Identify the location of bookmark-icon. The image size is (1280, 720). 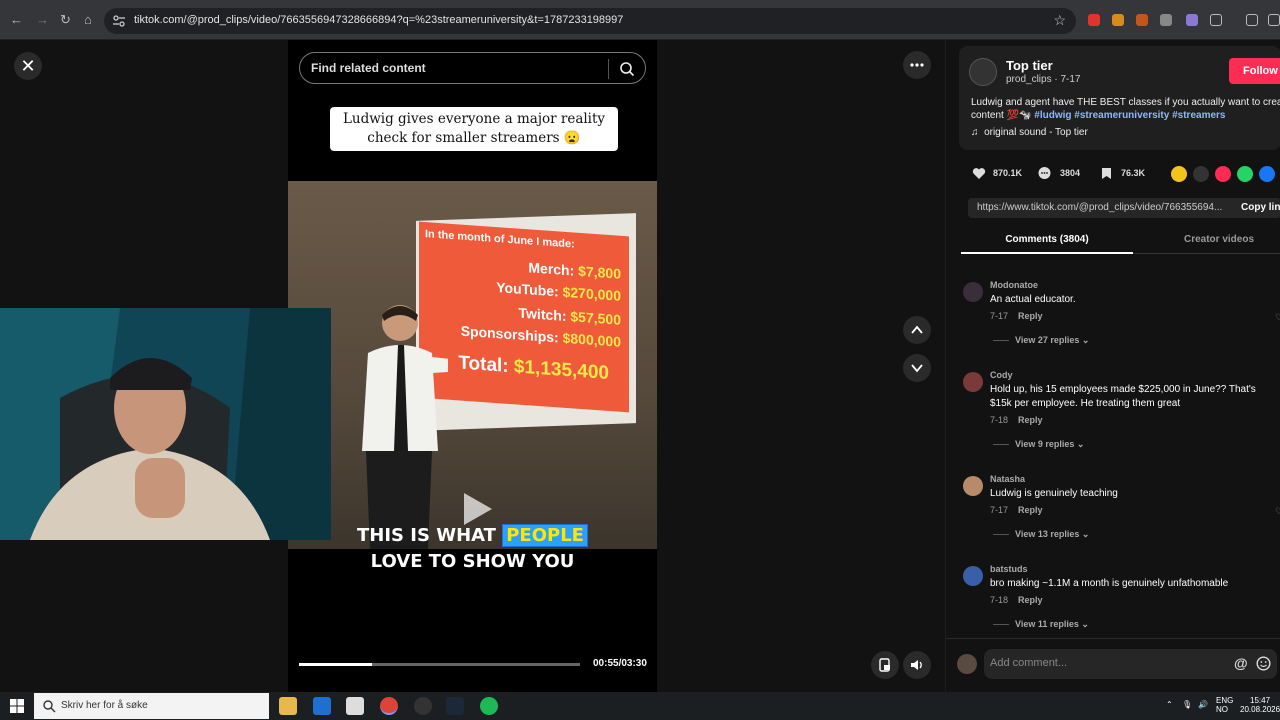
(1106, 173).